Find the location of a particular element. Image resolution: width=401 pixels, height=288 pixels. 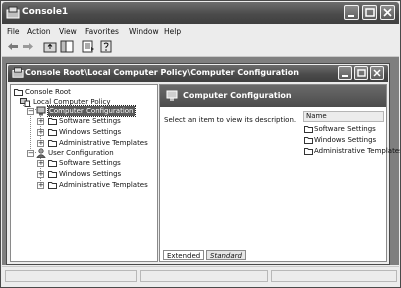

toolbar is located at coordinates (200, 47).